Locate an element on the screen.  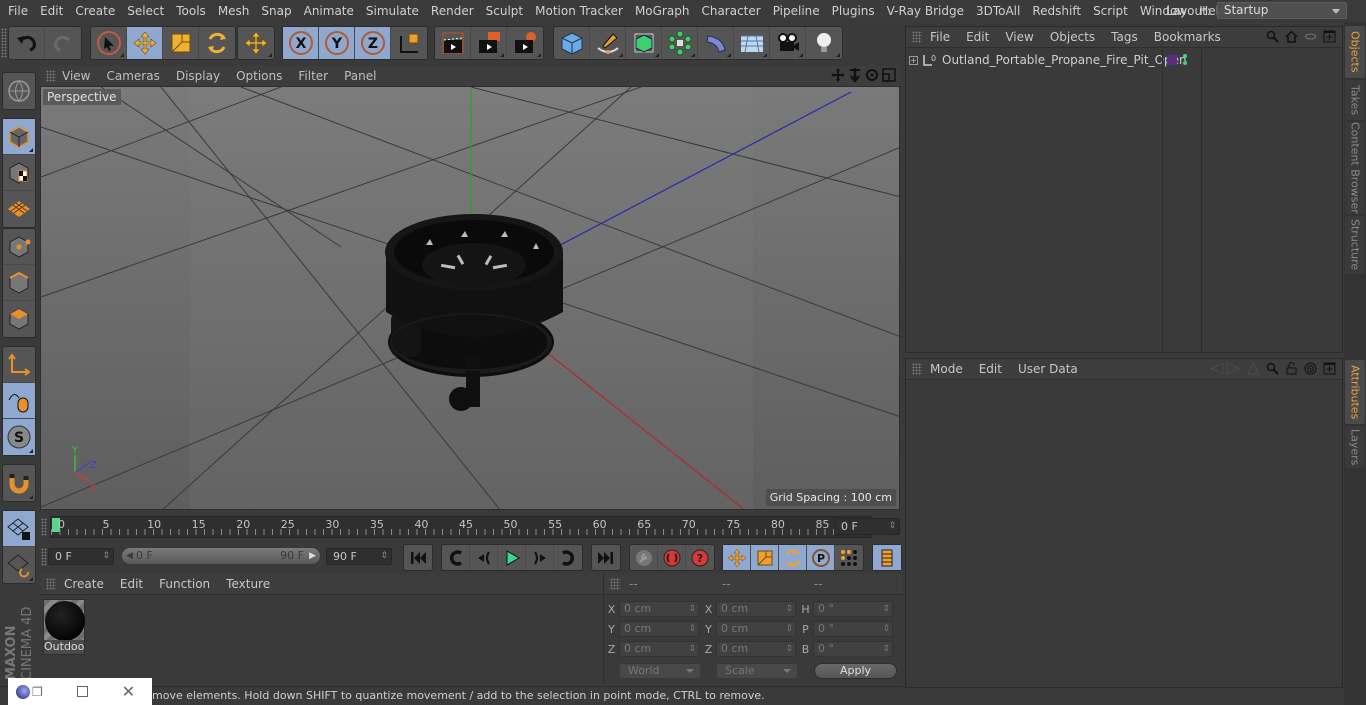
menu-create: Create is located at coordinates (95, 11).